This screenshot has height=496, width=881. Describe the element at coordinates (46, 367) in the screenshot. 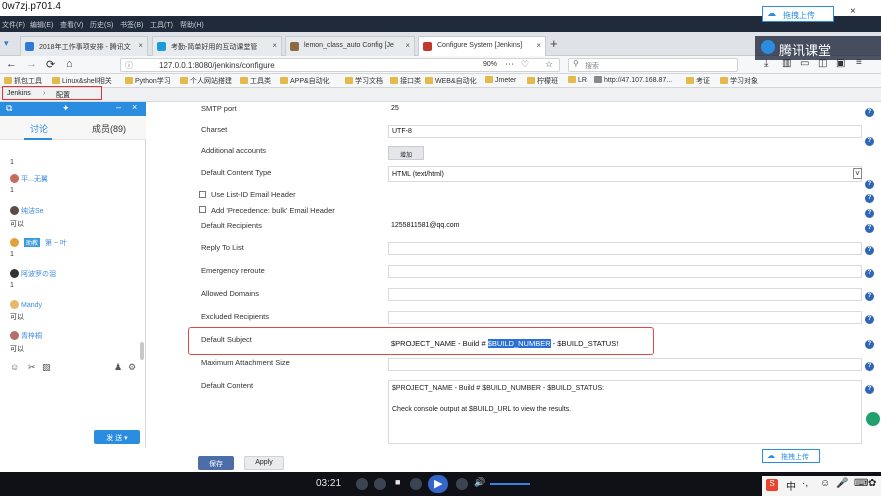

I see `image-icon: ▨` at that location.